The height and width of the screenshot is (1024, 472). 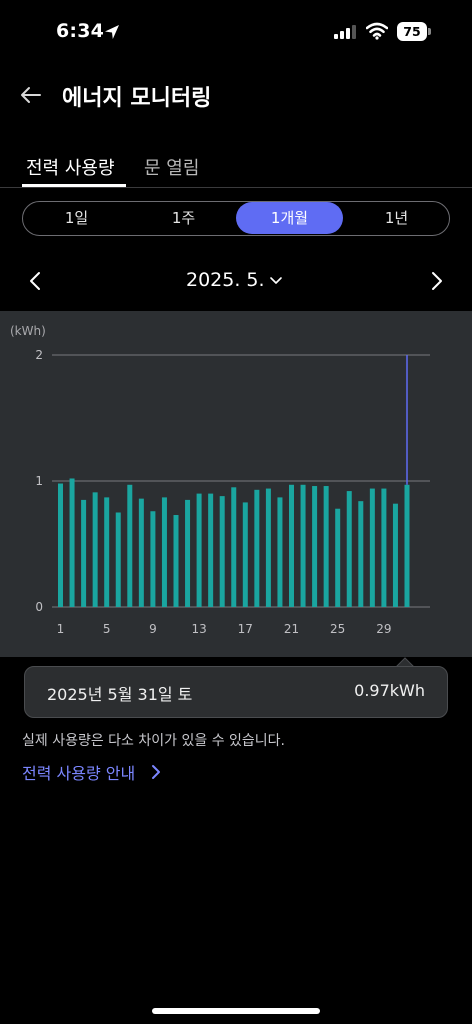 What do you see at coordinates (107, 629) in the screenshot?
I see `x-tick-label: 5` at bounding box center [107, 629].